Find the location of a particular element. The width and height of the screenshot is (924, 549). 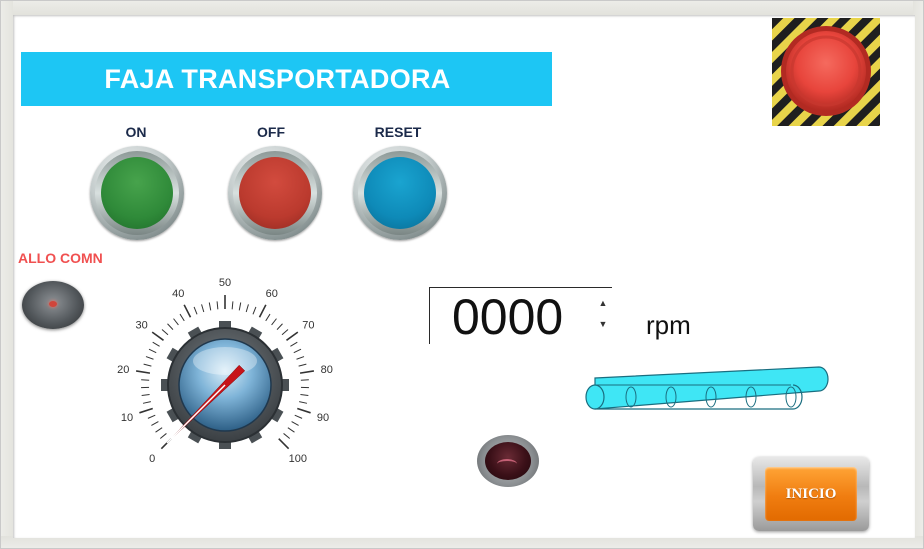

reset-button-label: RESET is located at coordinates (398, 132).